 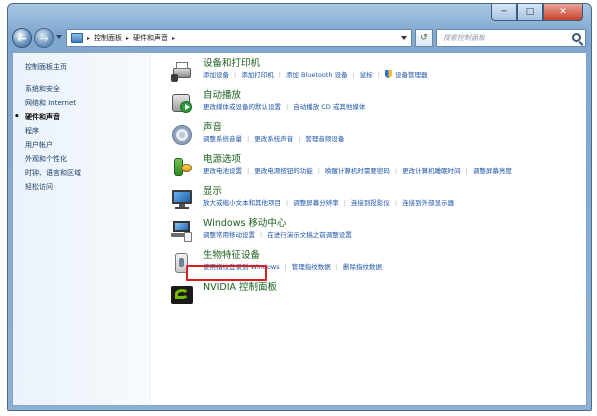 I want to click on forward-arrow-icon: →, so click(x=44, y=38).